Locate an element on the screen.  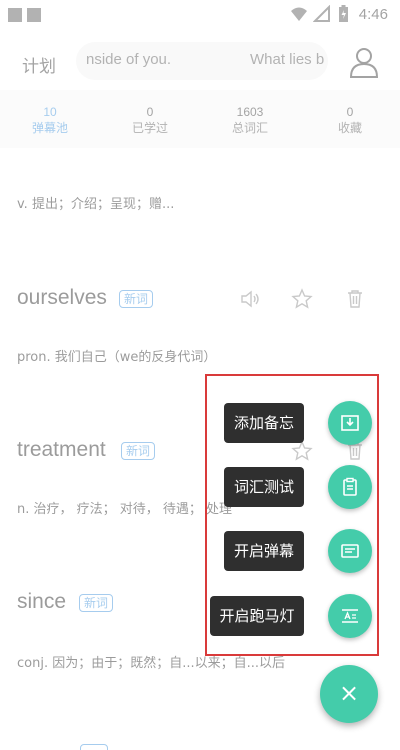
add-memo-button is located at coordinates (350, 423).